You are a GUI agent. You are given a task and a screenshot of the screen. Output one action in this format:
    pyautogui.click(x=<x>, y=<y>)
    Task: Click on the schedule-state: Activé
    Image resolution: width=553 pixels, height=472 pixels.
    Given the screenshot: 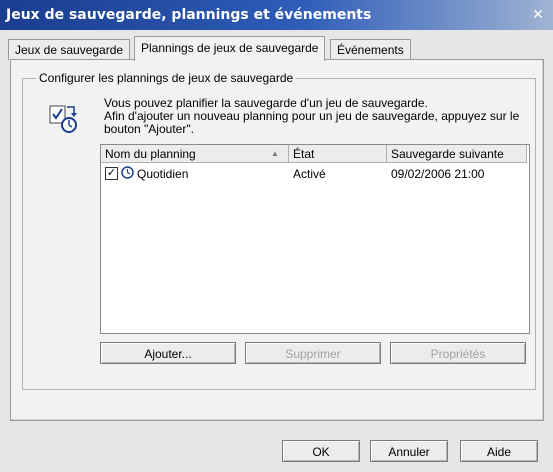 What is the action you would take?
    pyautogui.click(x=309, y=174)
    